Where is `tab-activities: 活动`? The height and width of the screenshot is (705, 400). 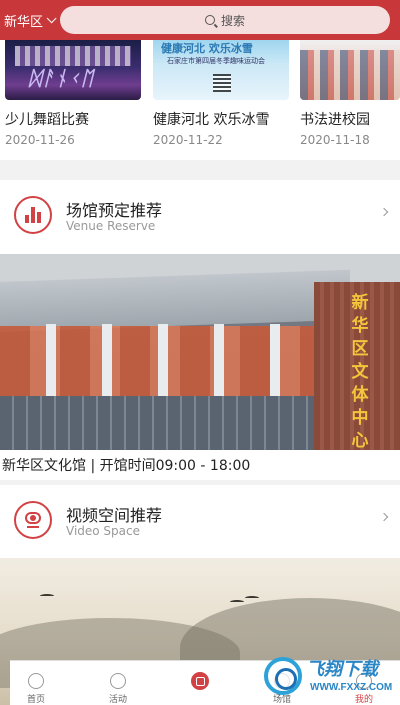 tab-activities: 活动 is located at coordinates (118, 683).